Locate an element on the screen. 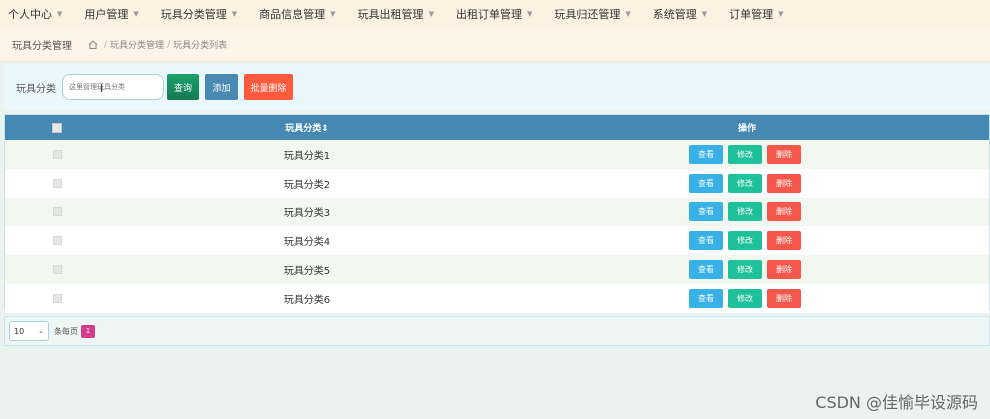  text-cursor-icon: I is located at coordinates (102, 88).